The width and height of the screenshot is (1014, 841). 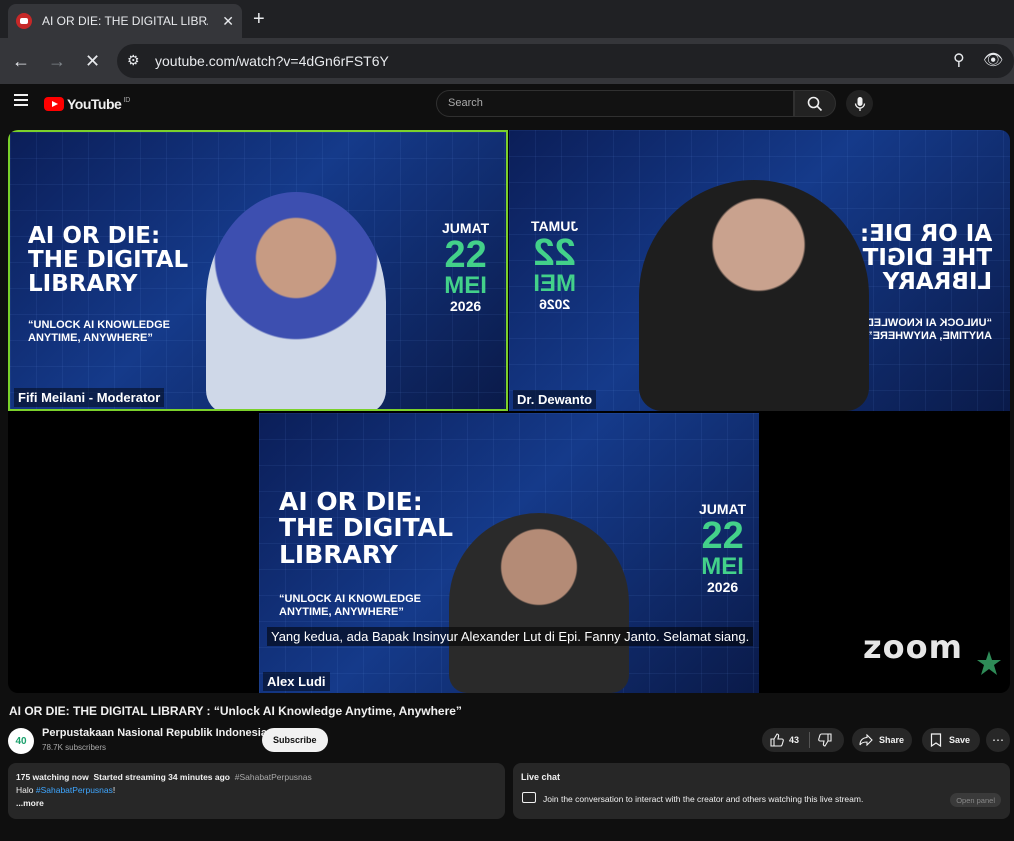 I want to click on share-button: Share, so click(x=882, y=740).